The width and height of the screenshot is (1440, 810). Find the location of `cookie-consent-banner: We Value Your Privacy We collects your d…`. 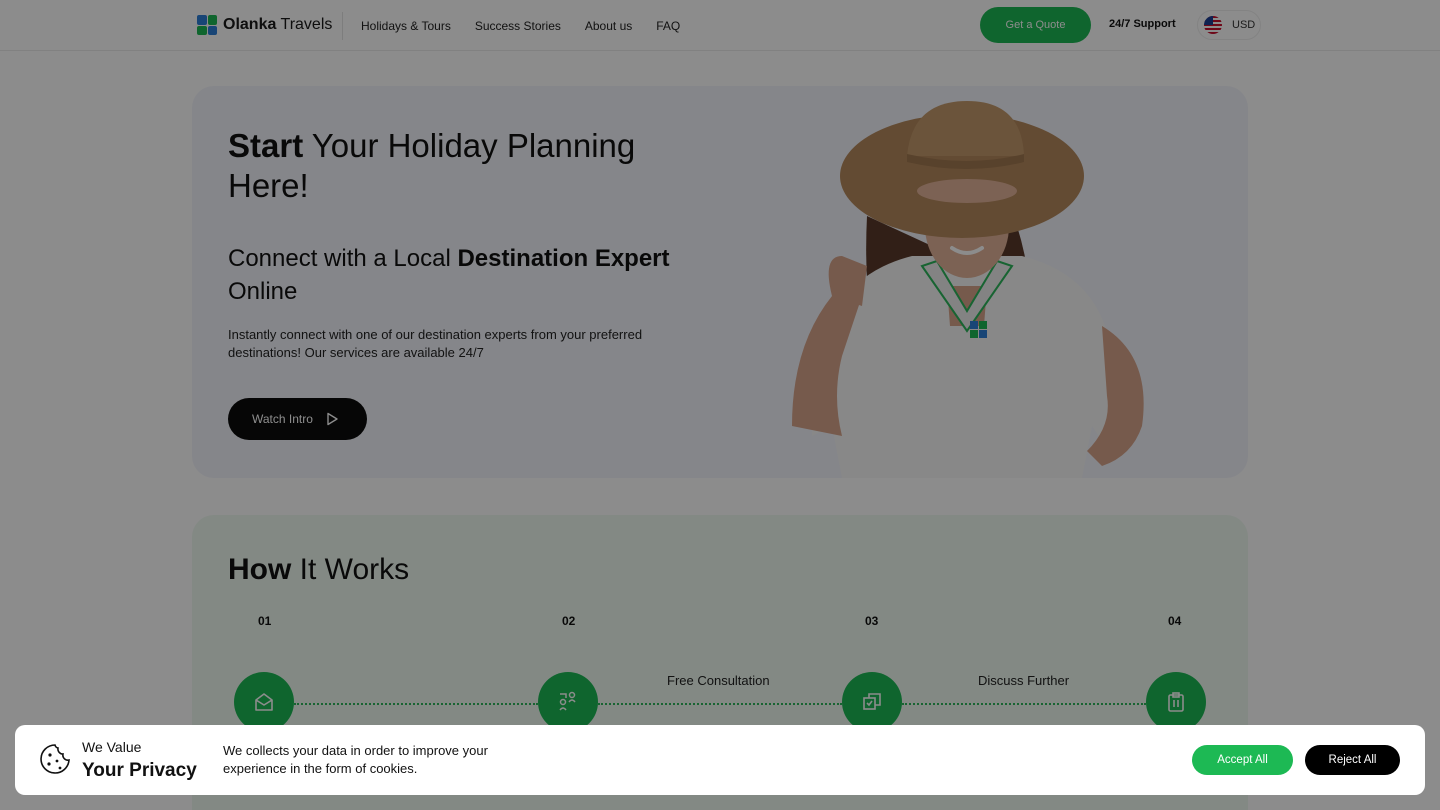

cookie-consent-banner: We Value Your Privacy We collects your d… is located at coordinates (720, 760).